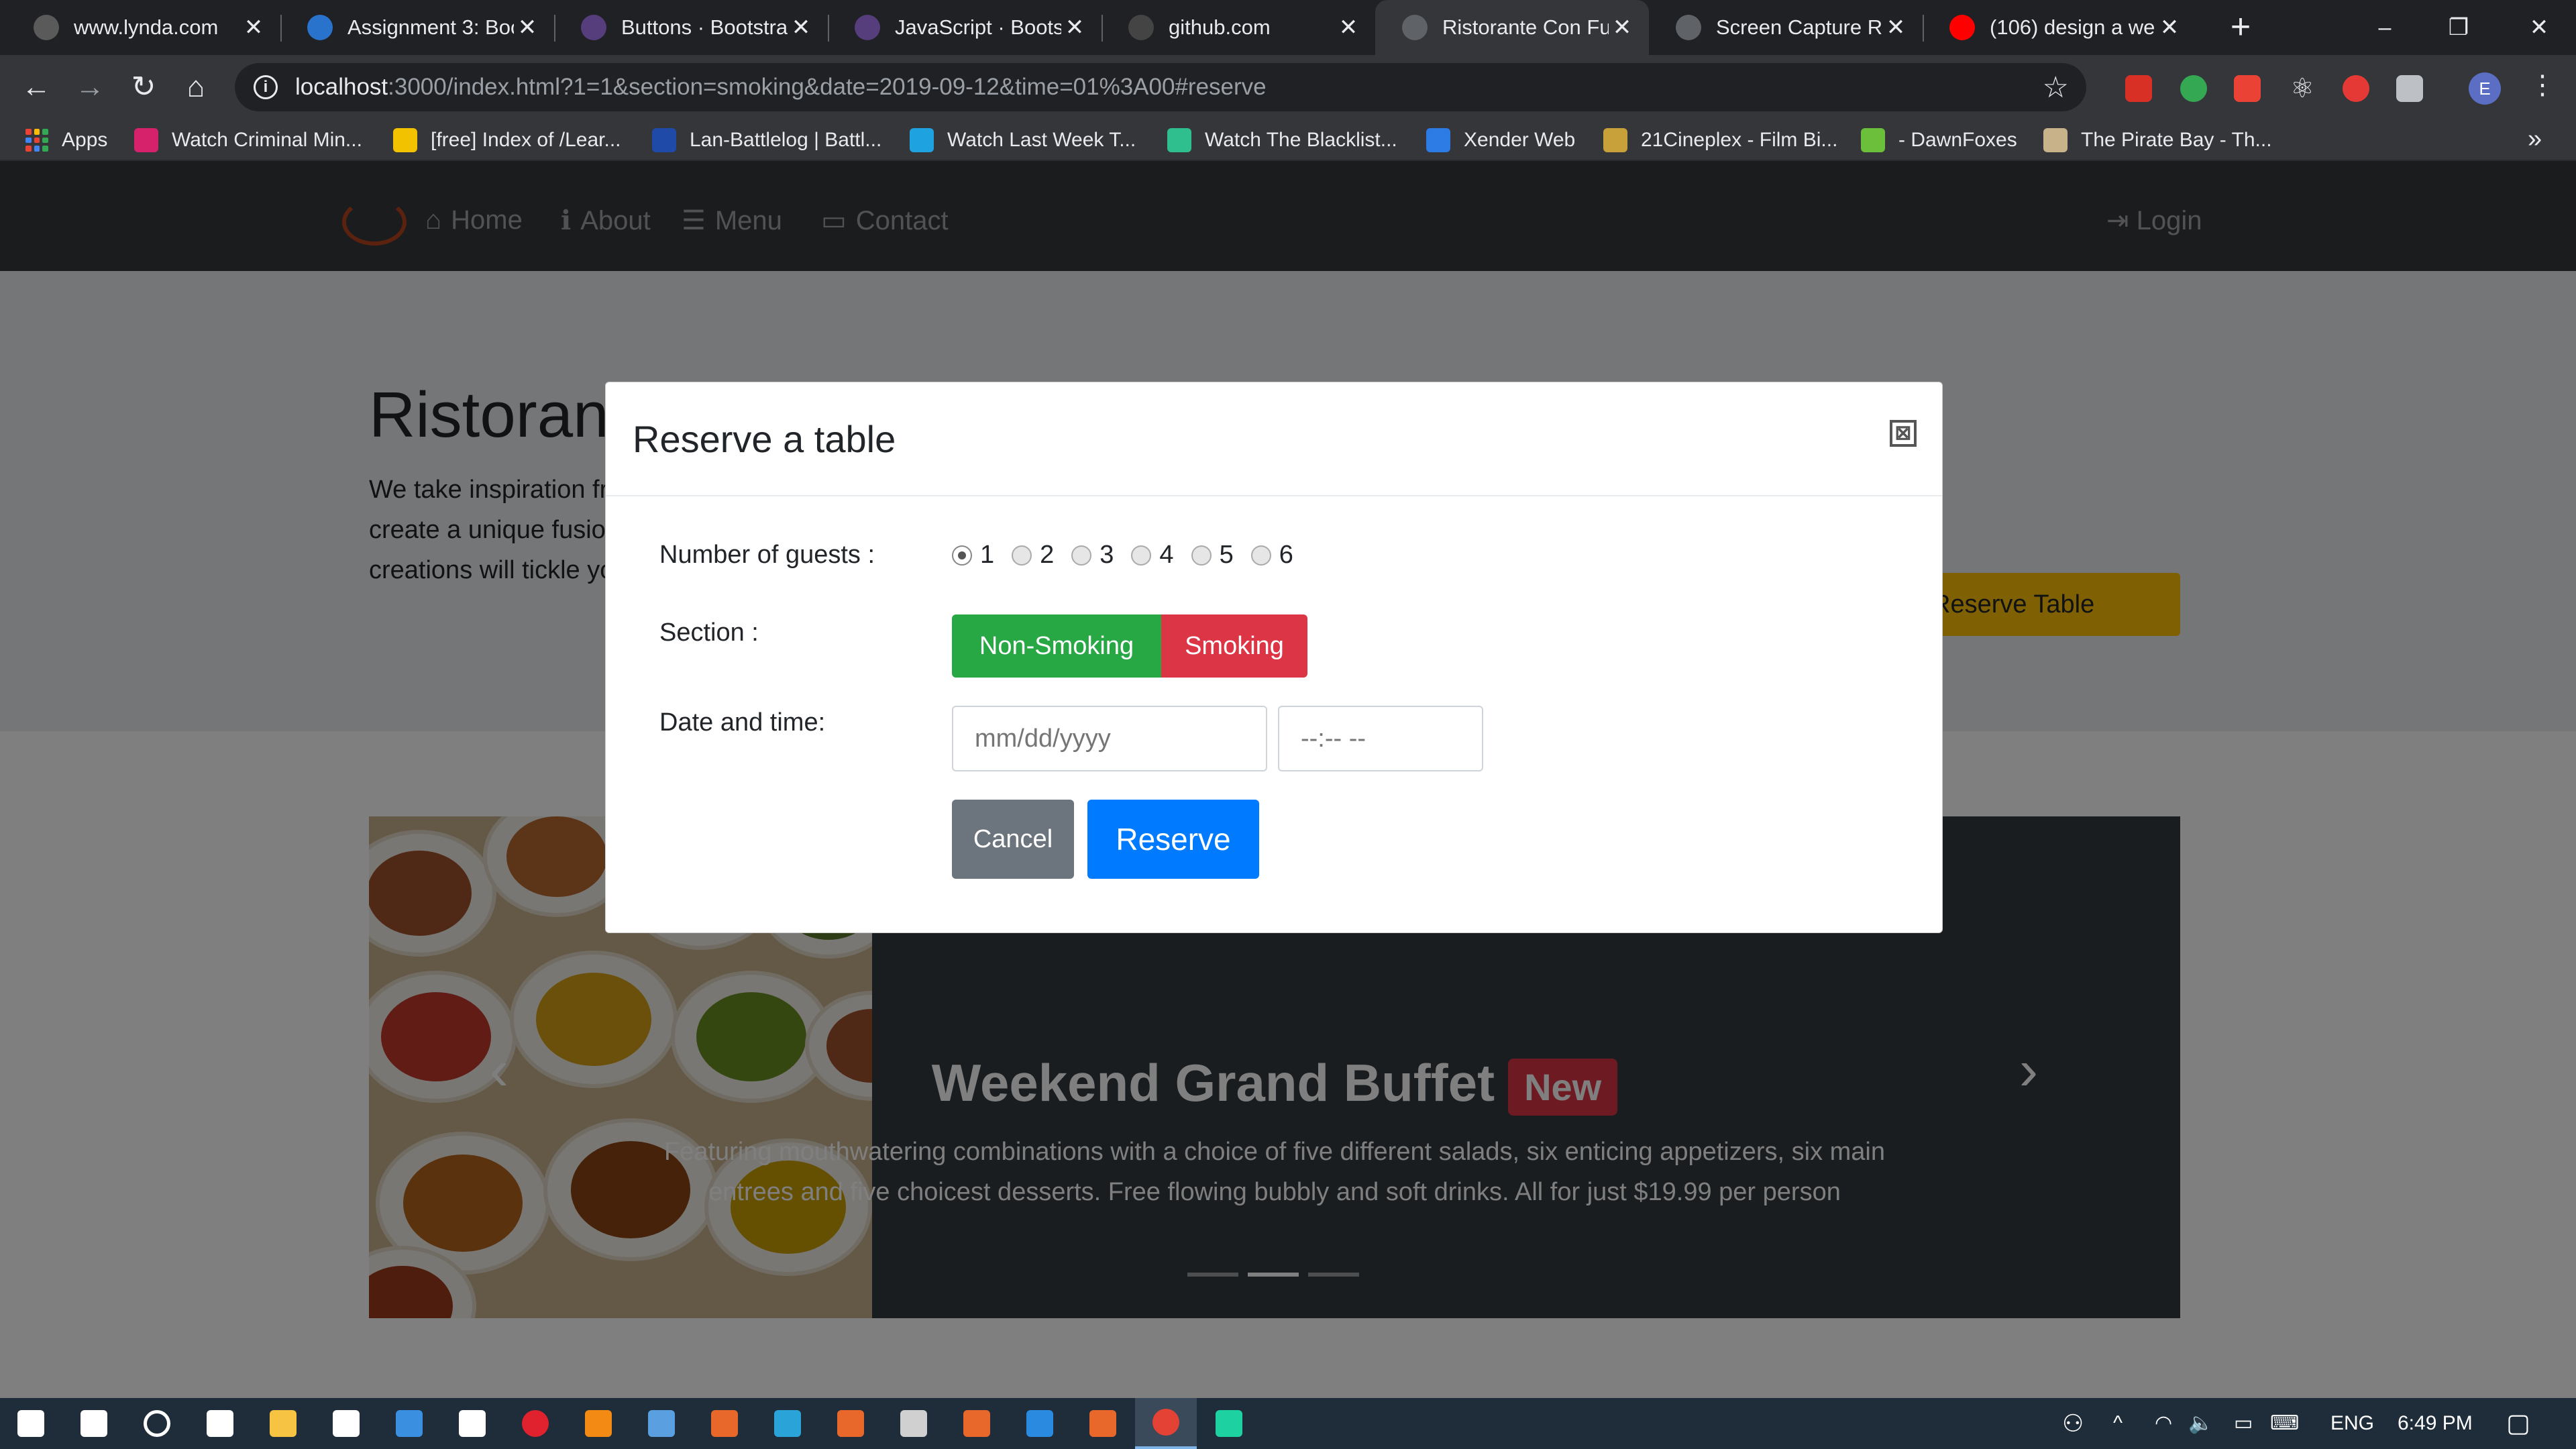  Describe the element at coordinates (1271, 555) in the screenshot. I see `guest-radio-option: 6` at that location.